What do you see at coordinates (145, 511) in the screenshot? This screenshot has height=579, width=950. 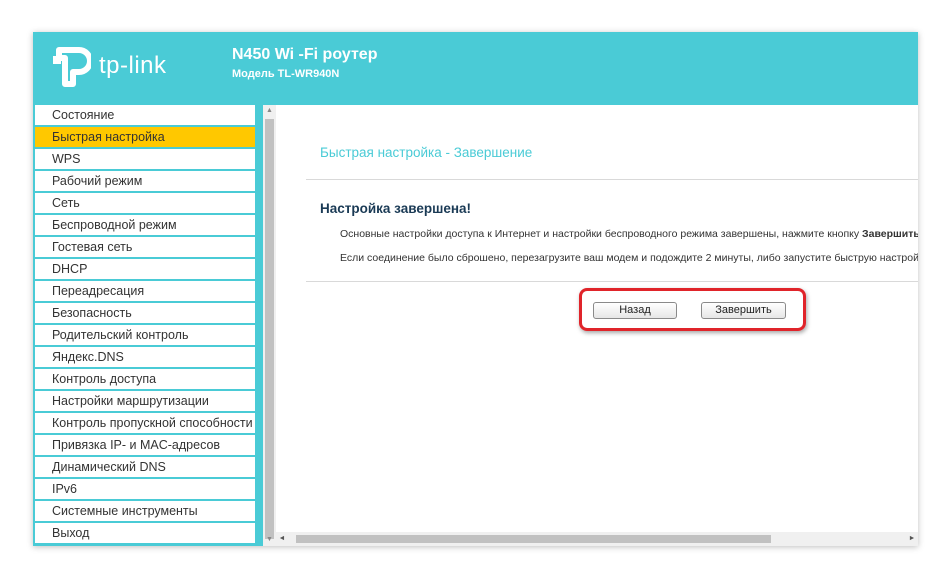 I see `sidebar-item-system-tools: Системные инструменты` at bounding box center [145, 511].